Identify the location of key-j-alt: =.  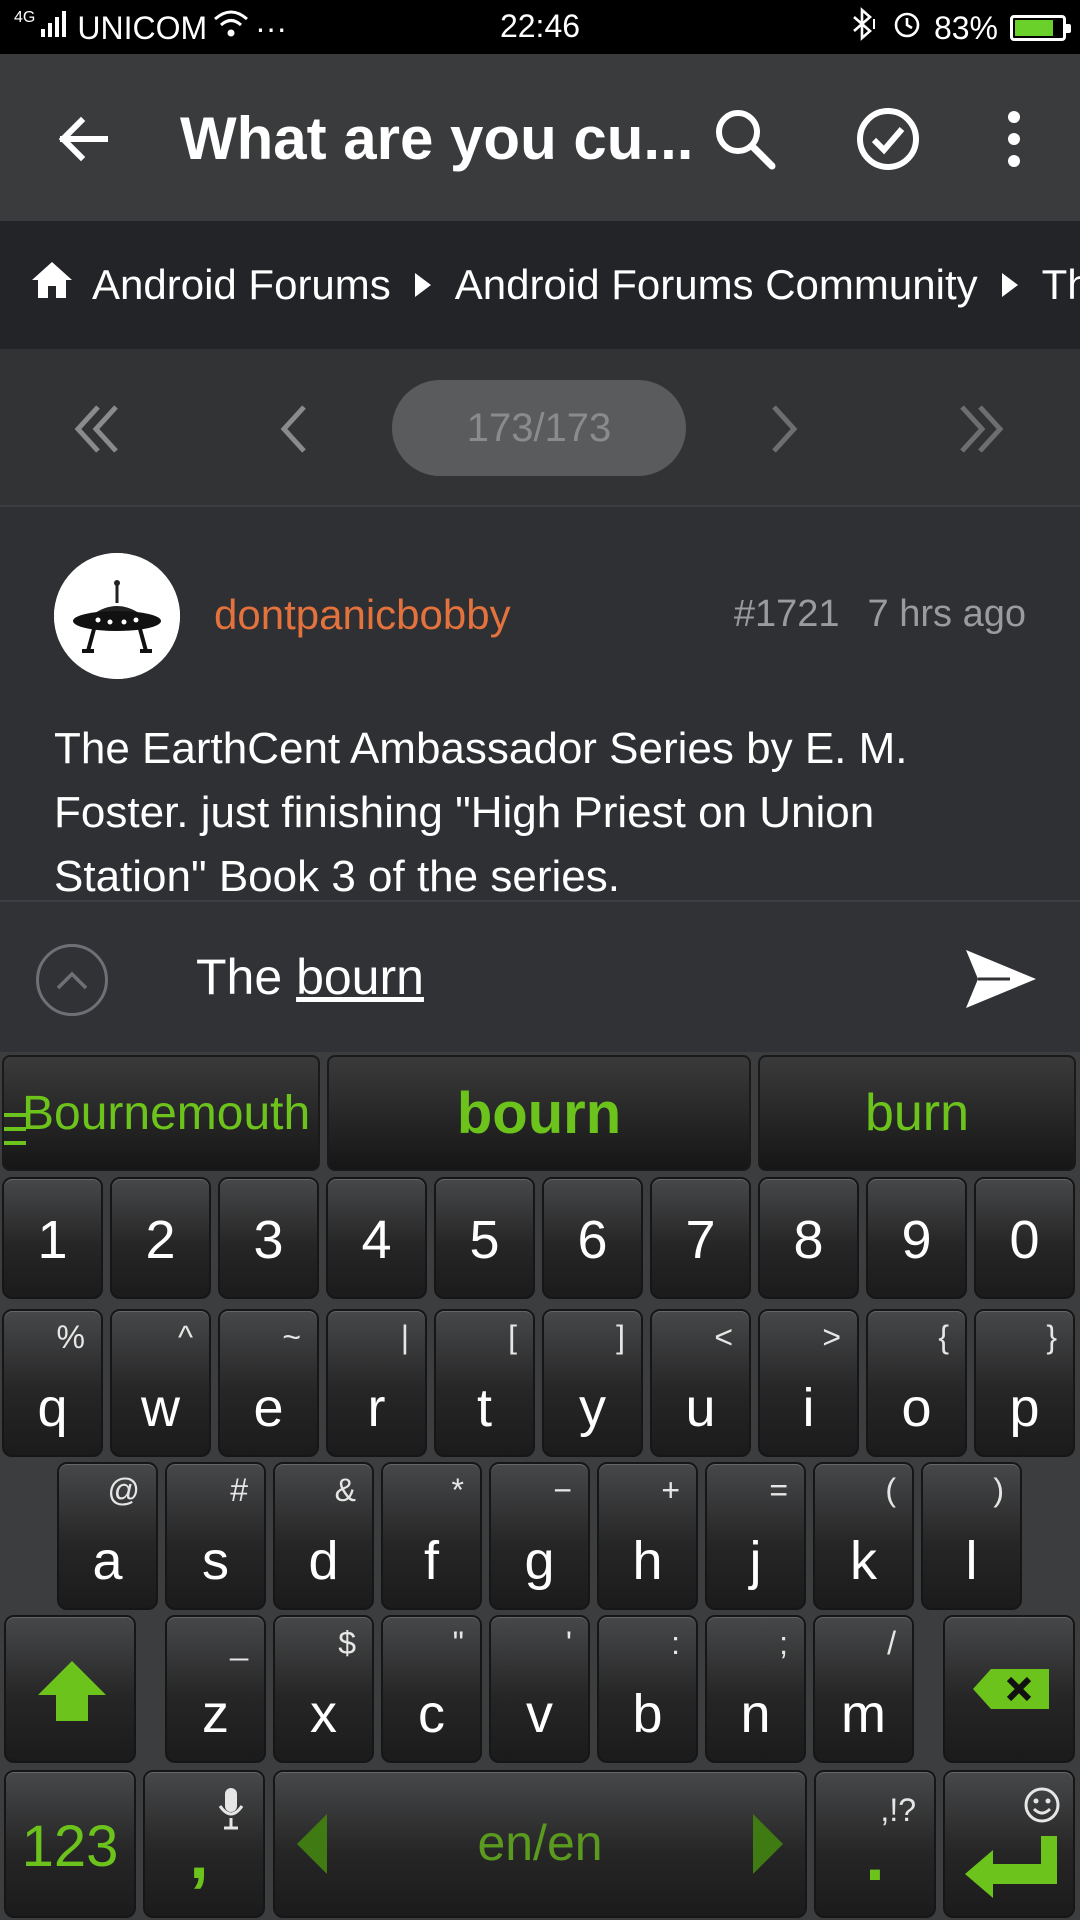
(778, 1490).